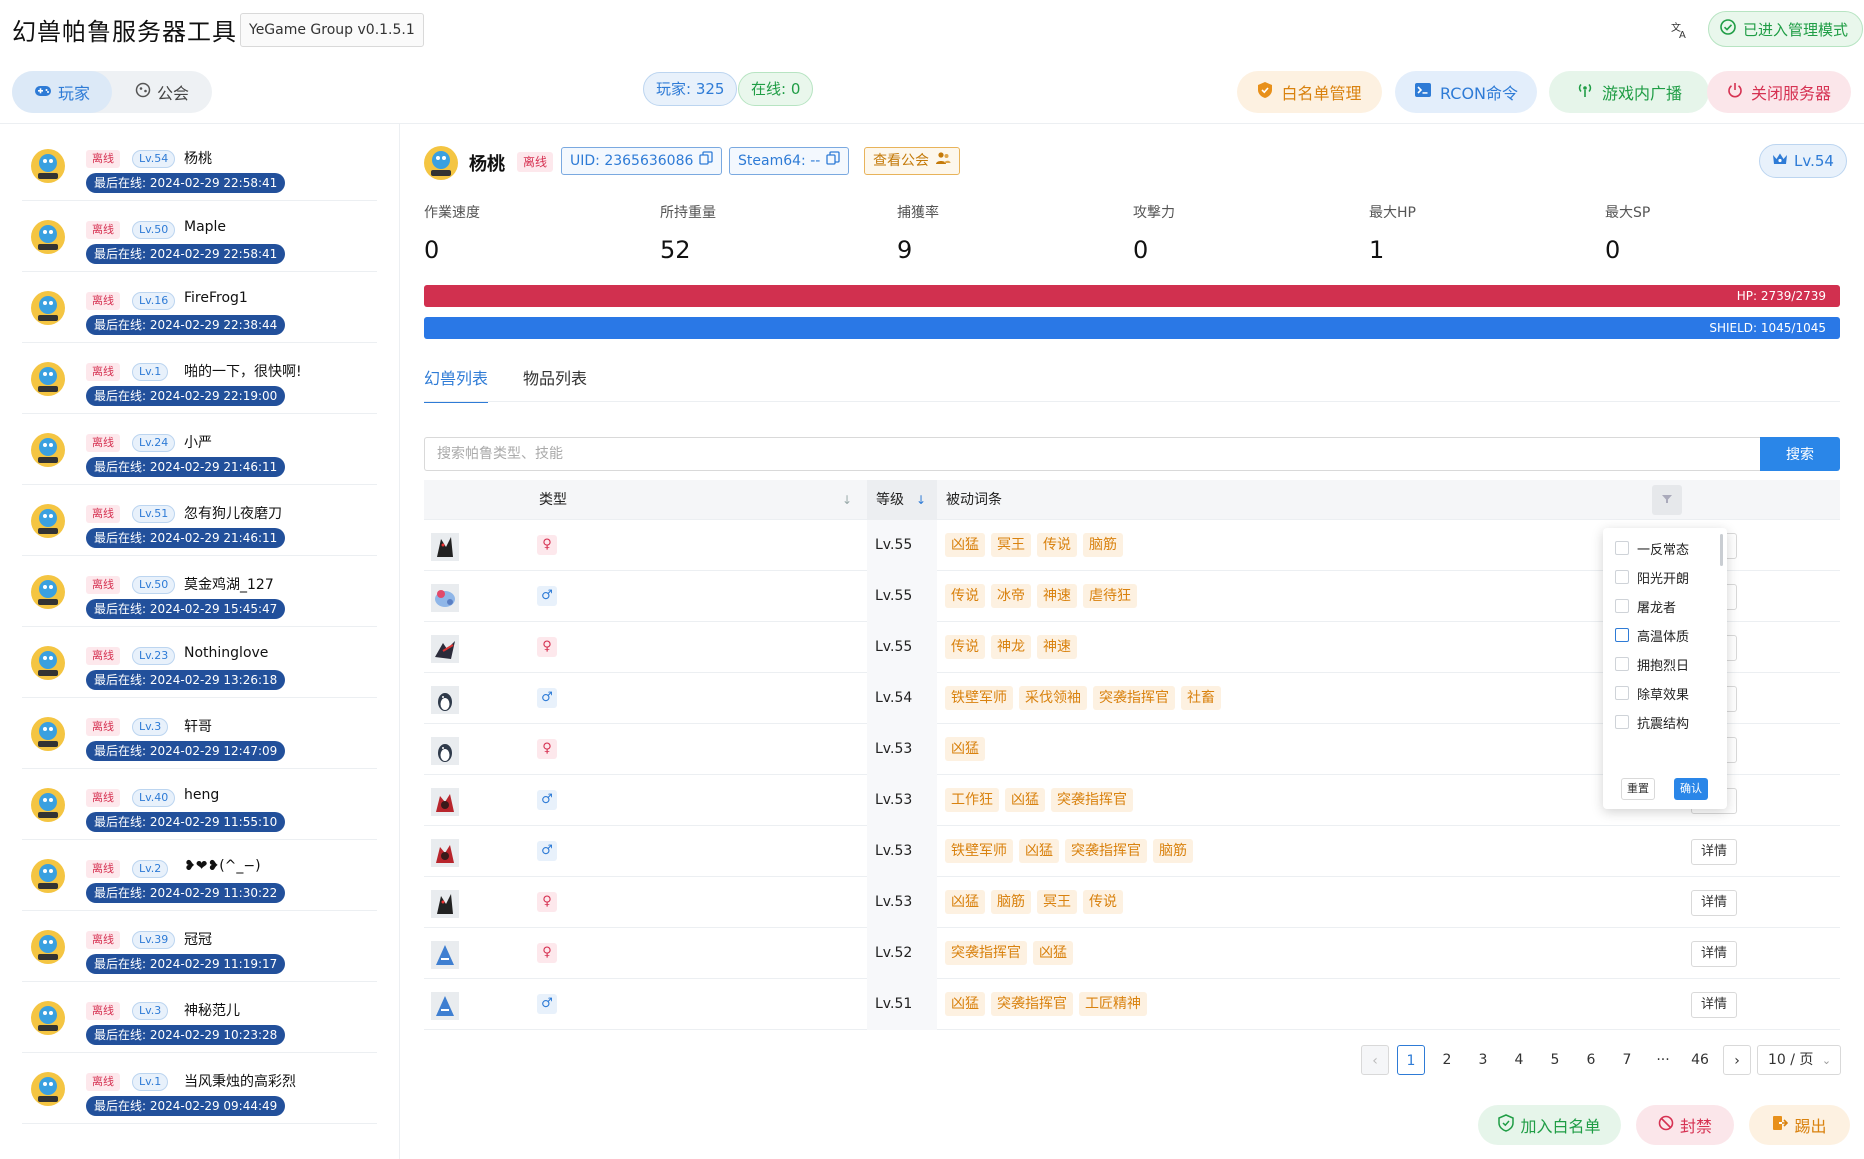  I want to click on filter-option: 阳光开朗, so click(1652, 577).